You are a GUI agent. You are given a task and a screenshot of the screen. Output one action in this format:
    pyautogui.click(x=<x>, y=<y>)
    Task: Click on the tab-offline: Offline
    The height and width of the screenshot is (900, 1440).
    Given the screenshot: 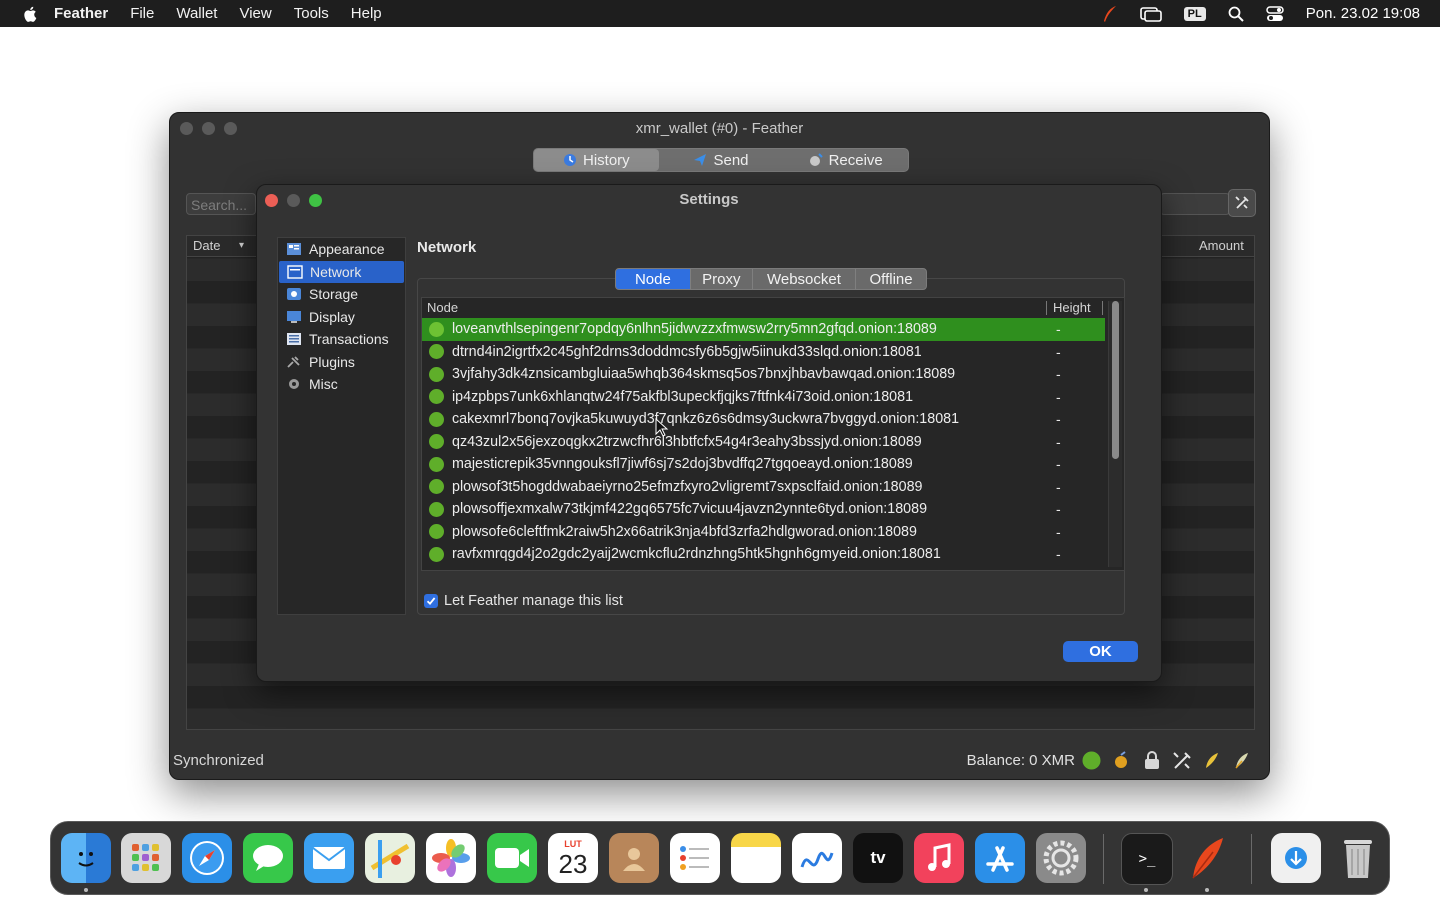 What is the action you would take?
    pyautogui.click(x=891, y=279)
    